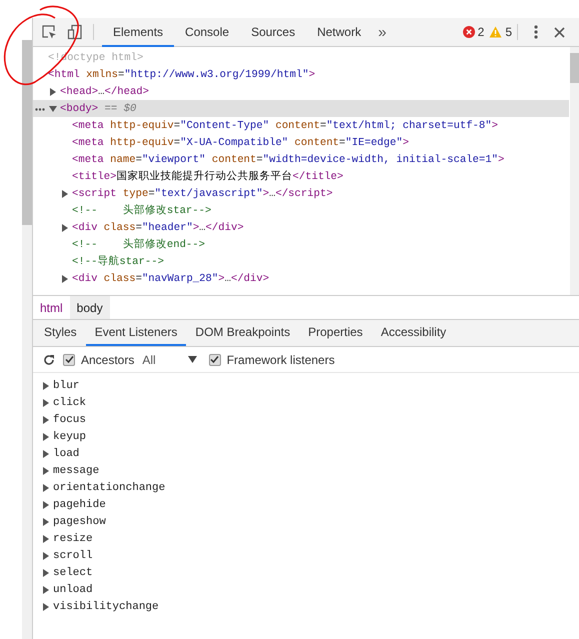  I want to click on close-icon, so click(559, 32).